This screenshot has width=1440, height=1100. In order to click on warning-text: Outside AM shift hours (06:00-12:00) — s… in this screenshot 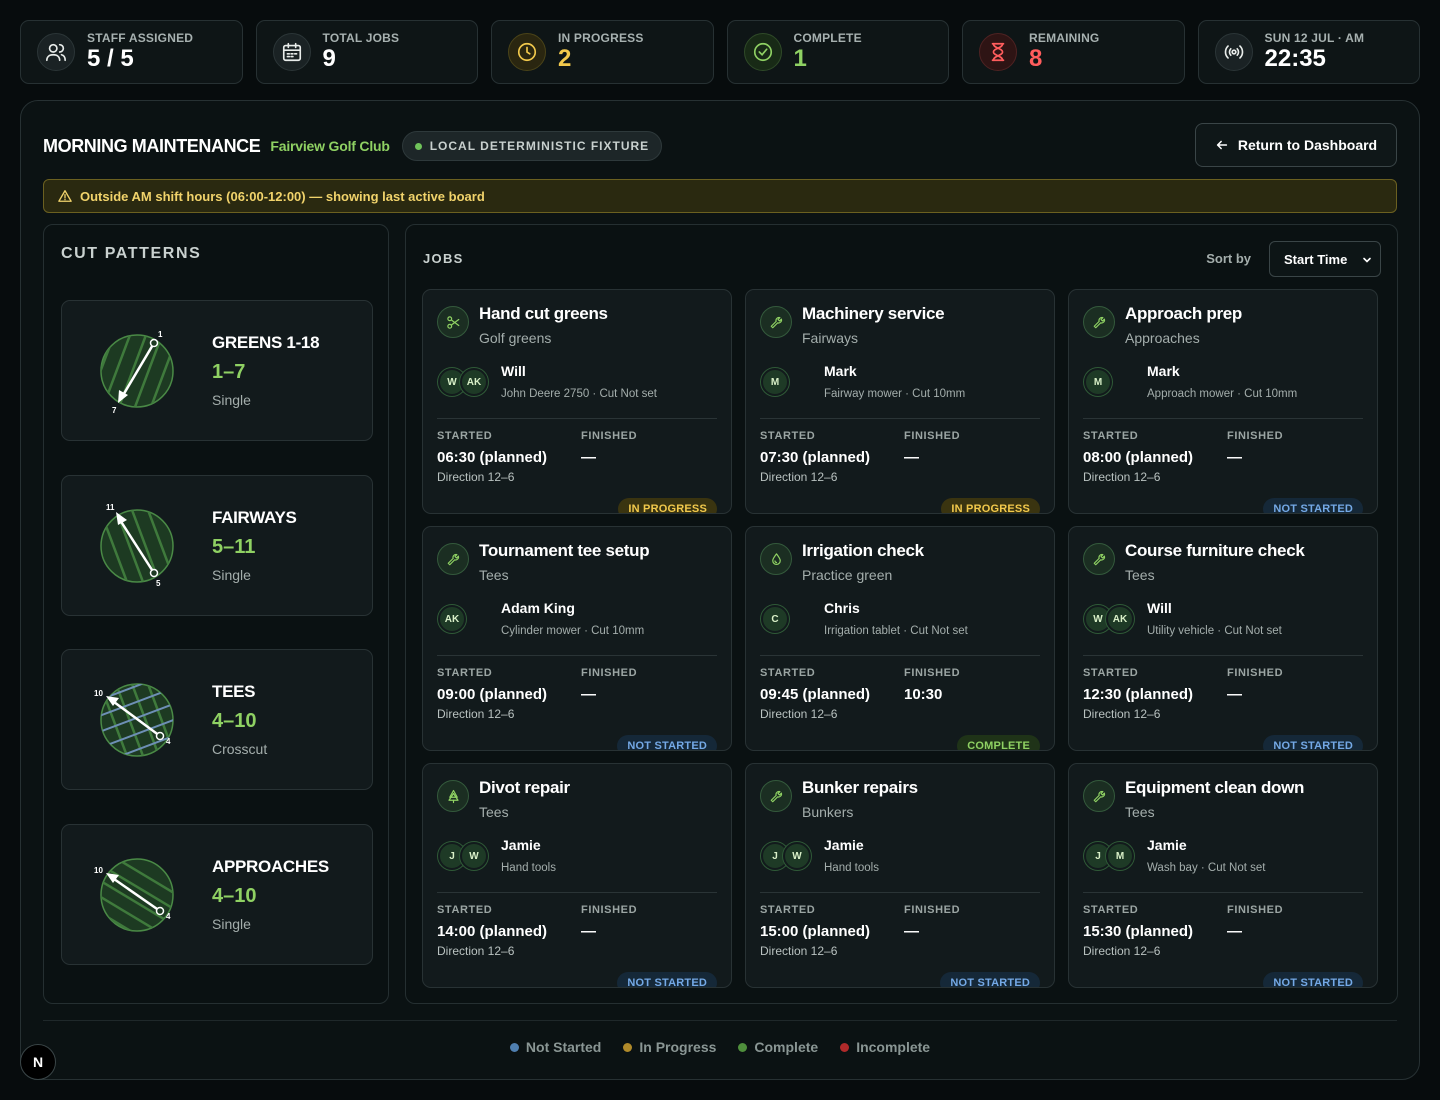, I will do `click(282, 196)`.